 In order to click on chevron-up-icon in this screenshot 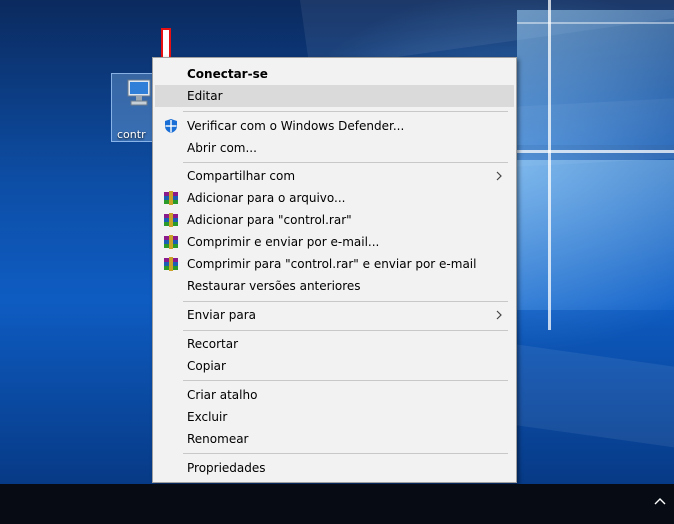, I will do `click(660, 501)`.